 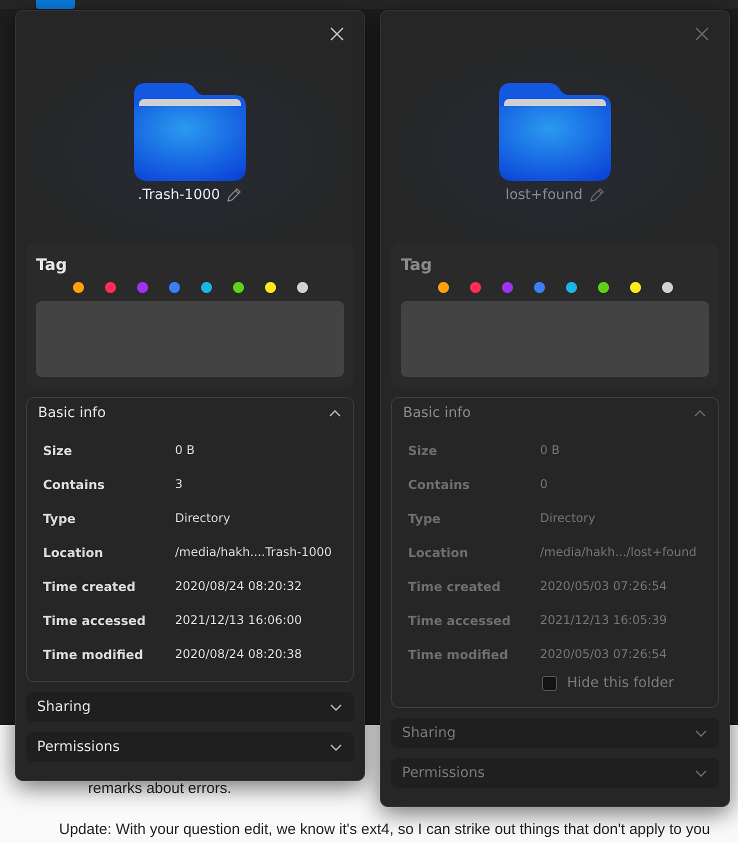 What do you see at coordinates (239, 586) in the screenshot?
I see `info-value: 2020/08/24 08:20:32` at bounding box center [239, 586].